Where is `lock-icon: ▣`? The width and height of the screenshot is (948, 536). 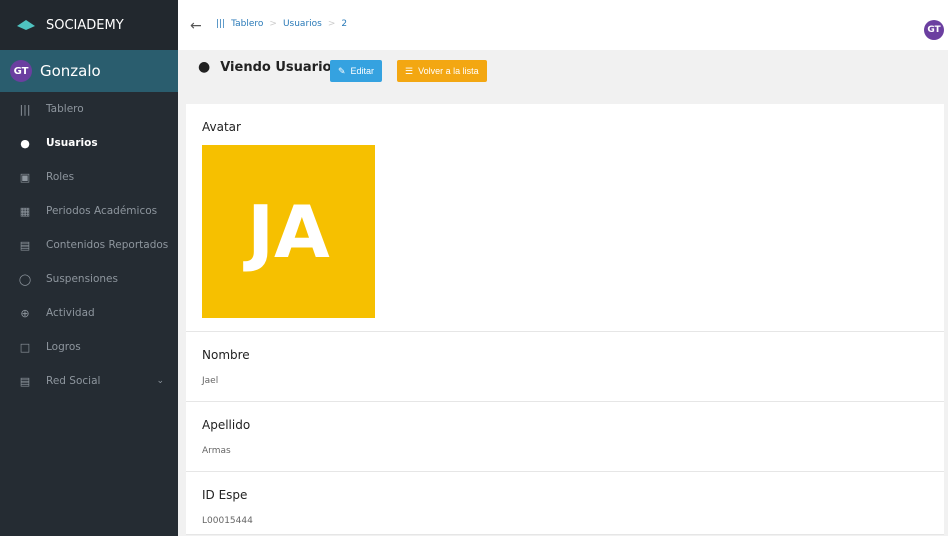
lock-icon: ▣ is located at coordinates (25, 177).